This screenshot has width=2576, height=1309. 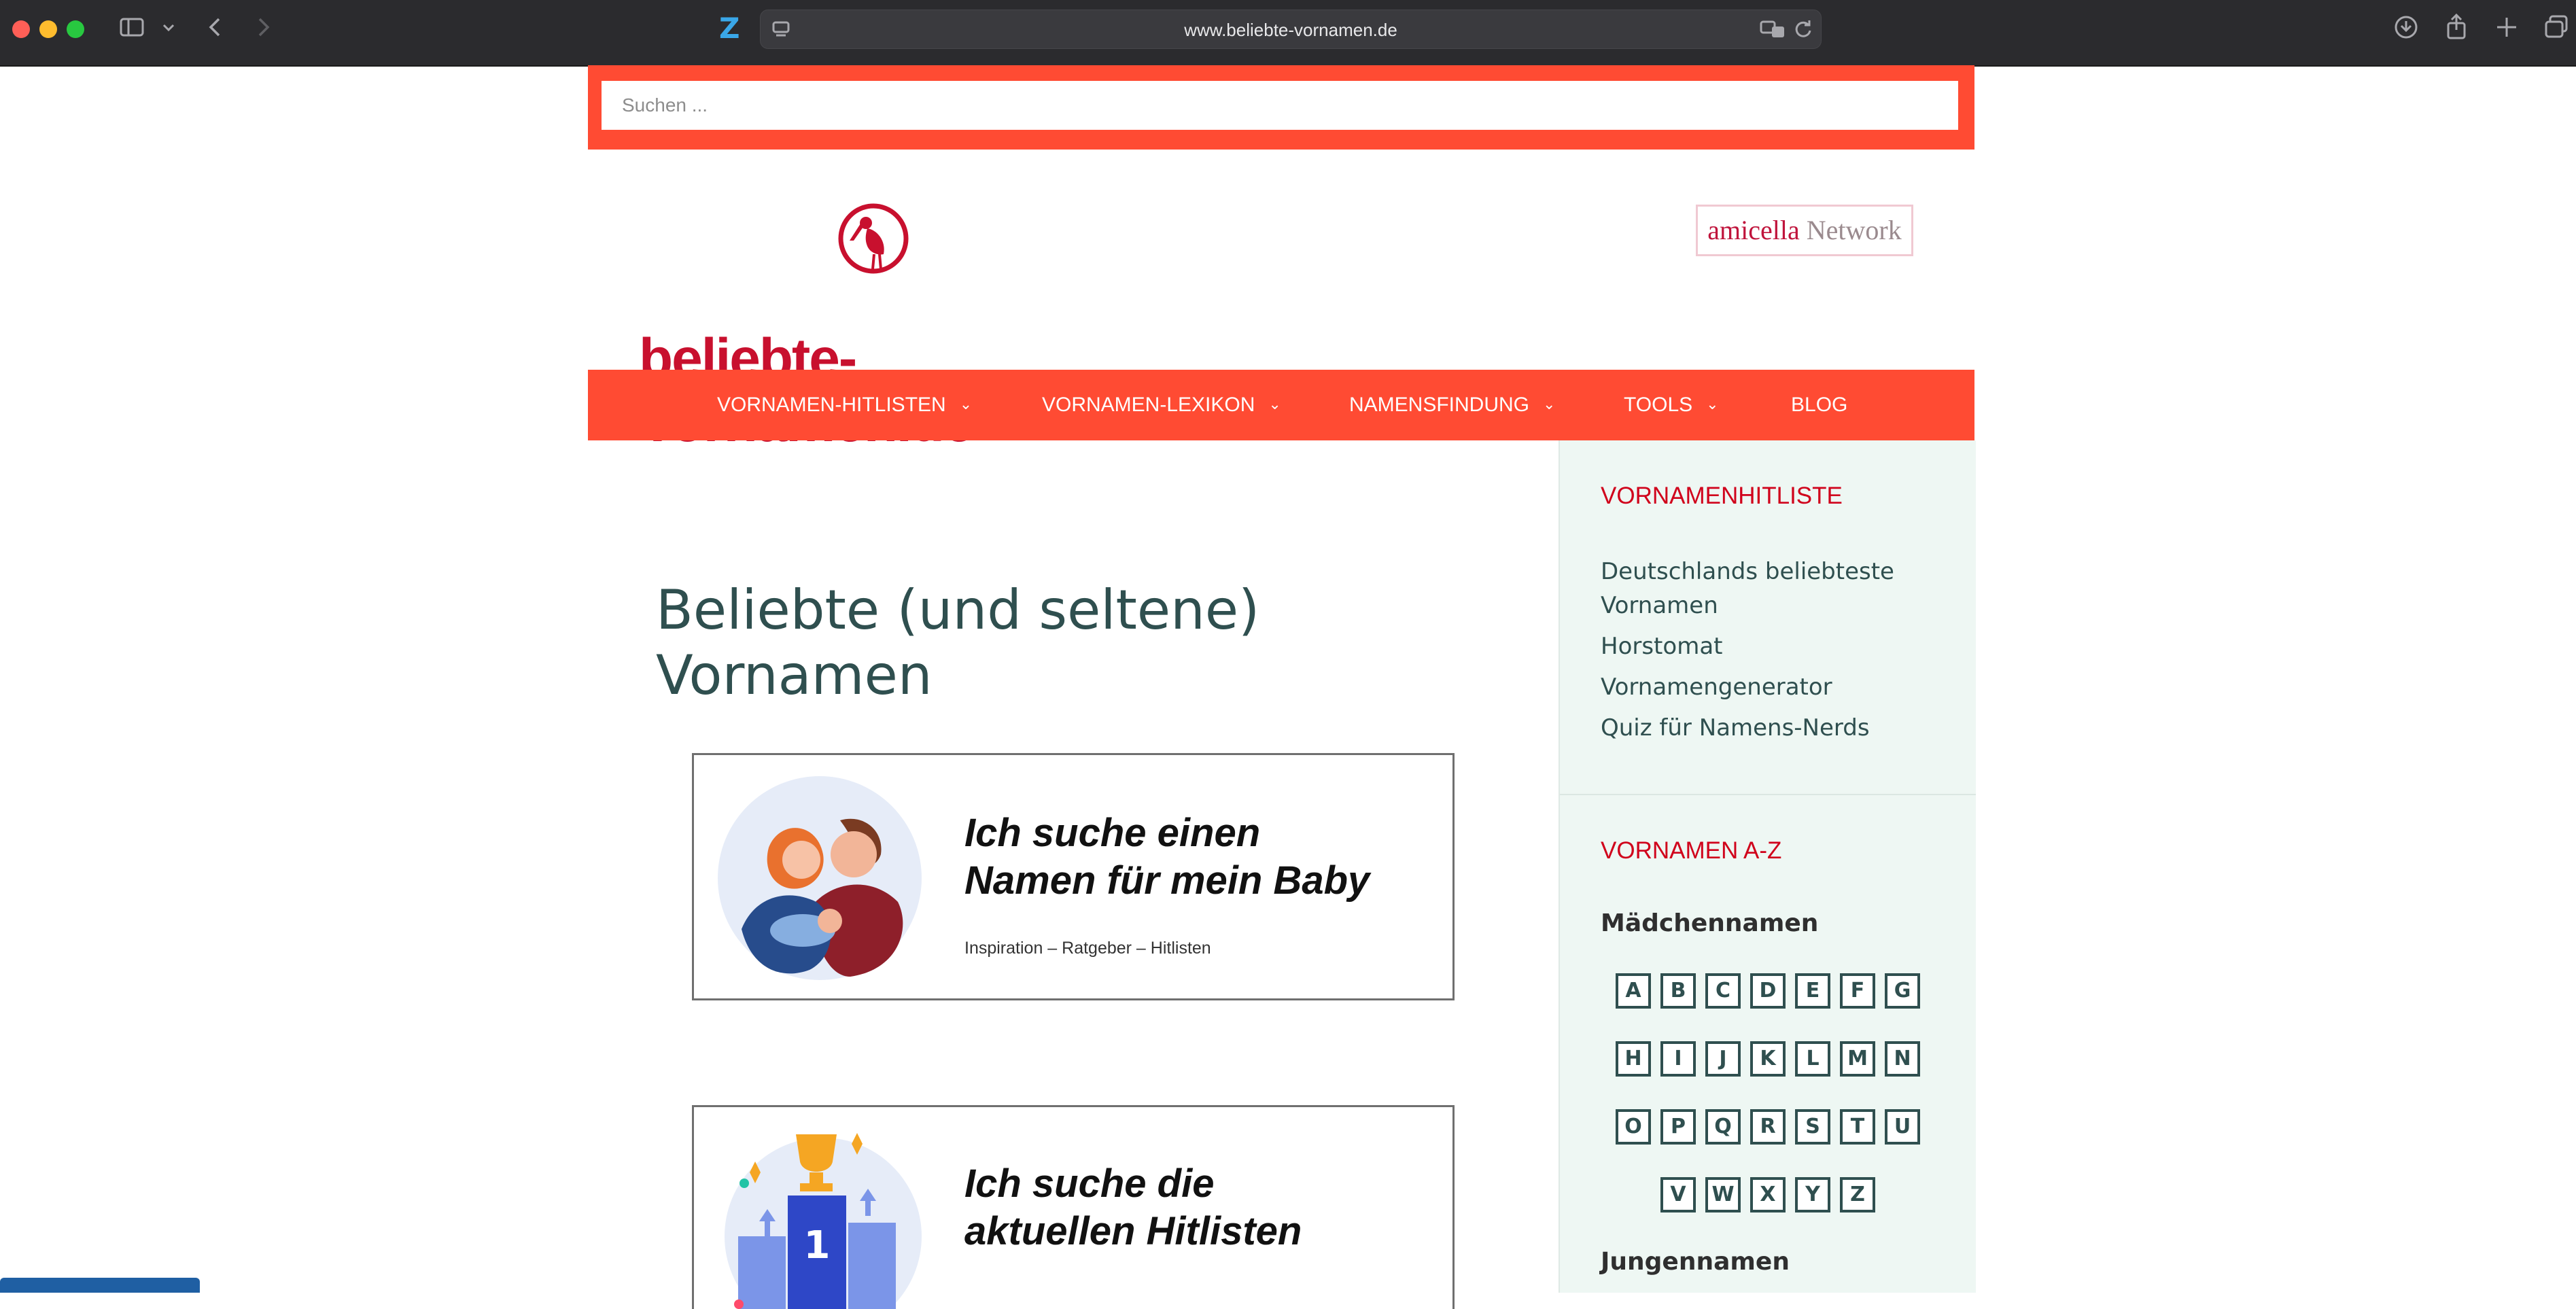 I want to click on letter-button: S, so click(x=1812, y=1127).